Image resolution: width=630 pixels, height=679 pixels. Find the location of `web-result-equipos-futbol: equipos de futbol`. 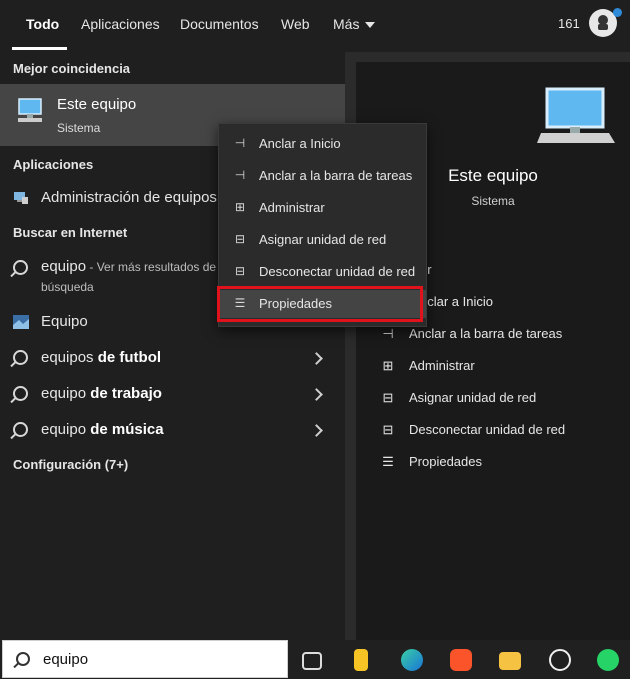

web-result-equipos-futbol: equipos de futbol is located at coordinates (172, 358).